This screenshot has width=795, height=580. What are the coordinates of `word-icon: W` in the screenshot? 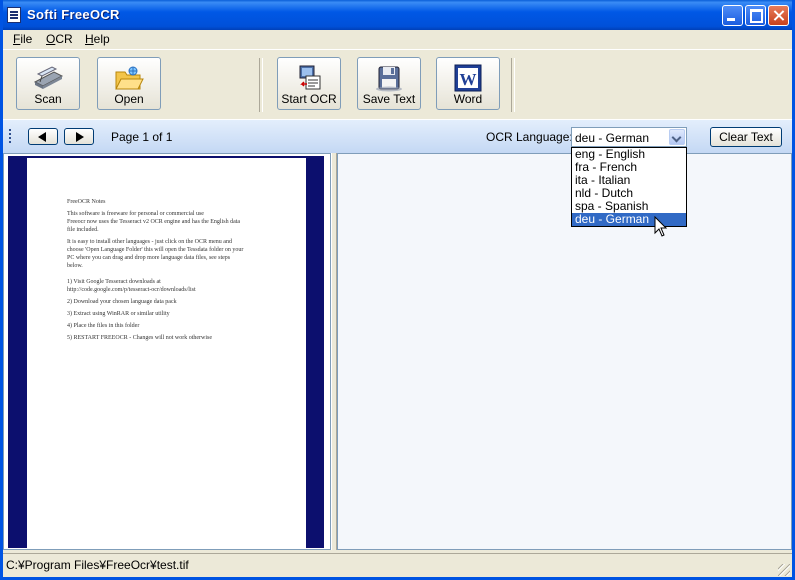 It's located at (468, 78).